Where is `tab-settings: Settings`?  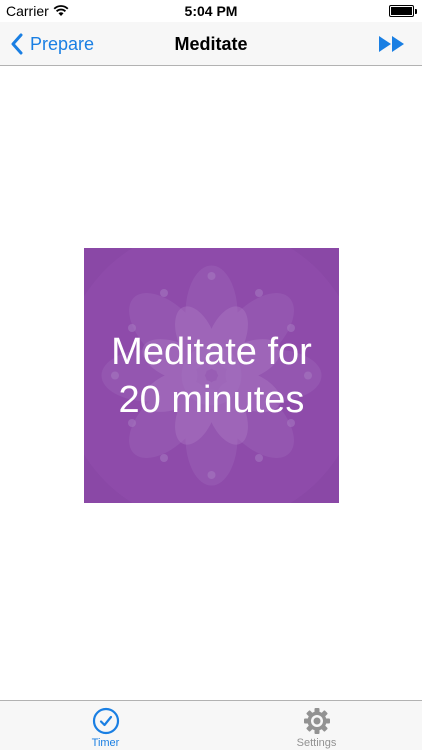 tab-settings: Settings is located at coordinates (316, 725).